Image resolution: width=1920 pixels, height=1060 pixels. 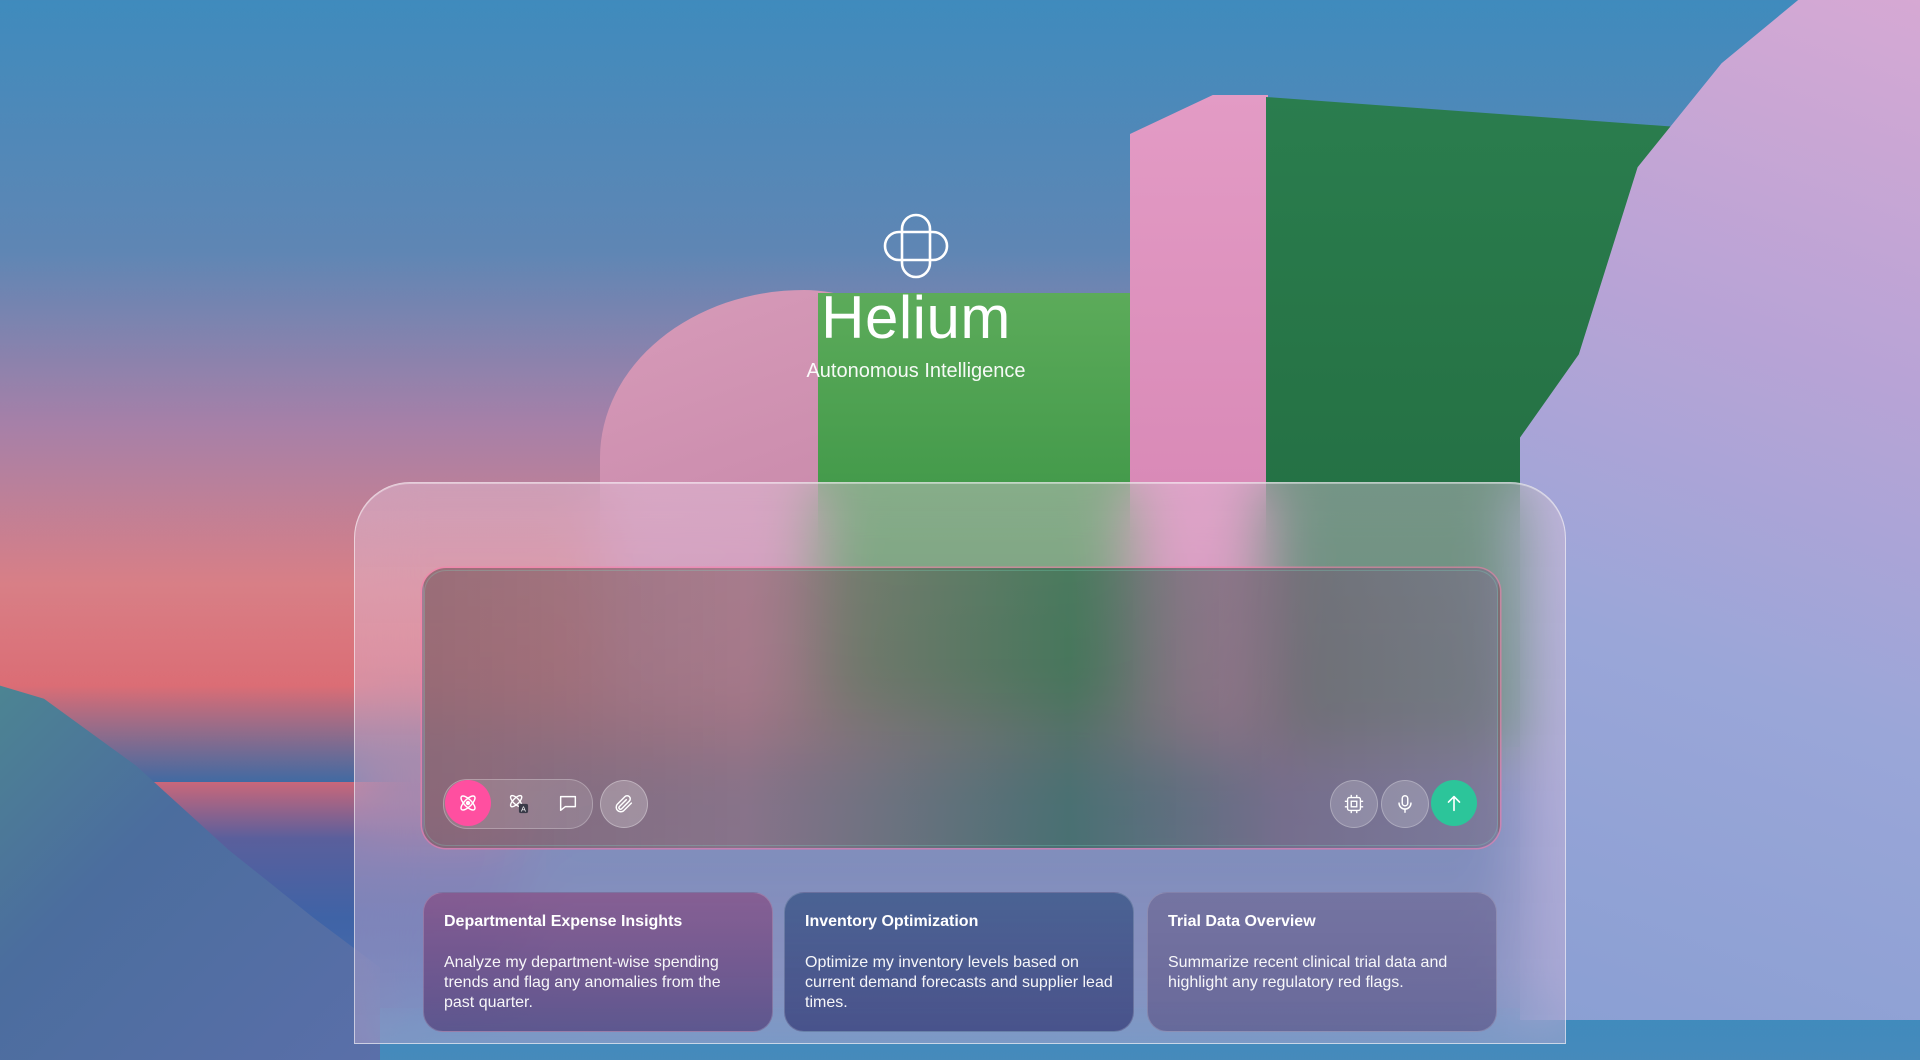 What do you see at coordinates (190, 866) in the screenshot?
I see `left-rock` at bounding box center [190, 866].